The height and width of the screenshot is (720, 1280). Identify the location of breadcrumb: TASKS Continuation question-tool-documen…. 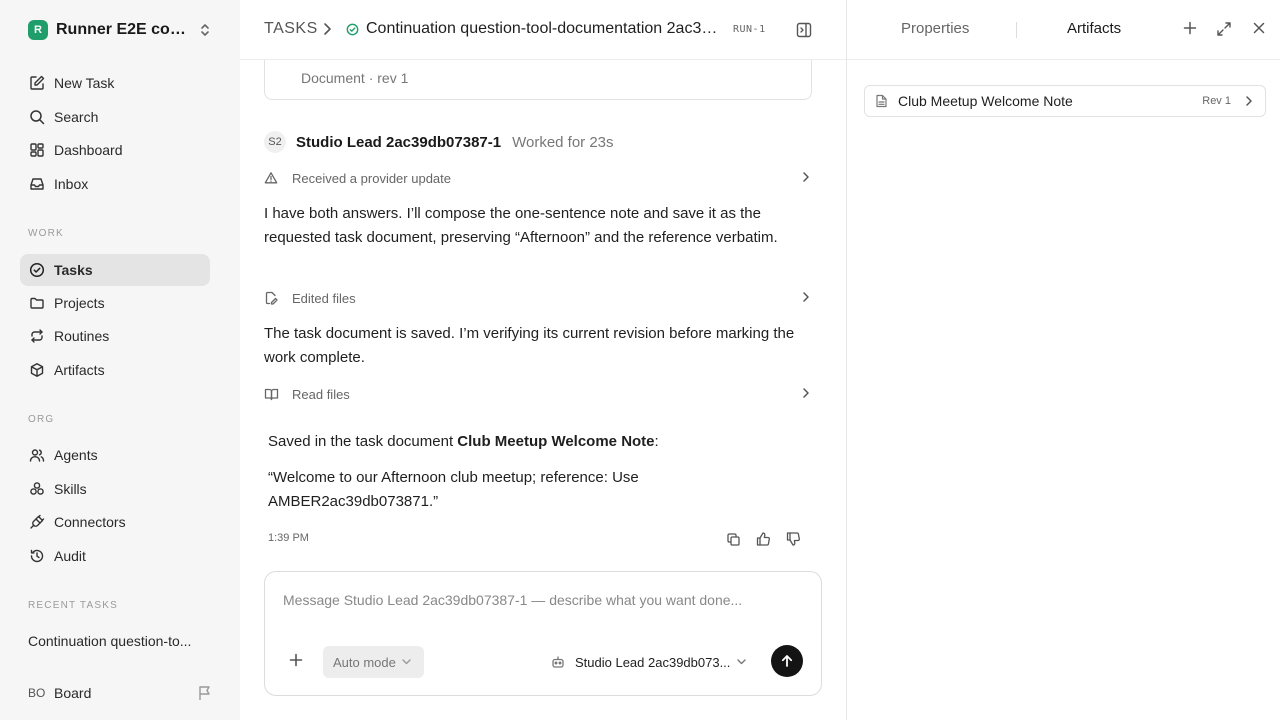
(543, 30).